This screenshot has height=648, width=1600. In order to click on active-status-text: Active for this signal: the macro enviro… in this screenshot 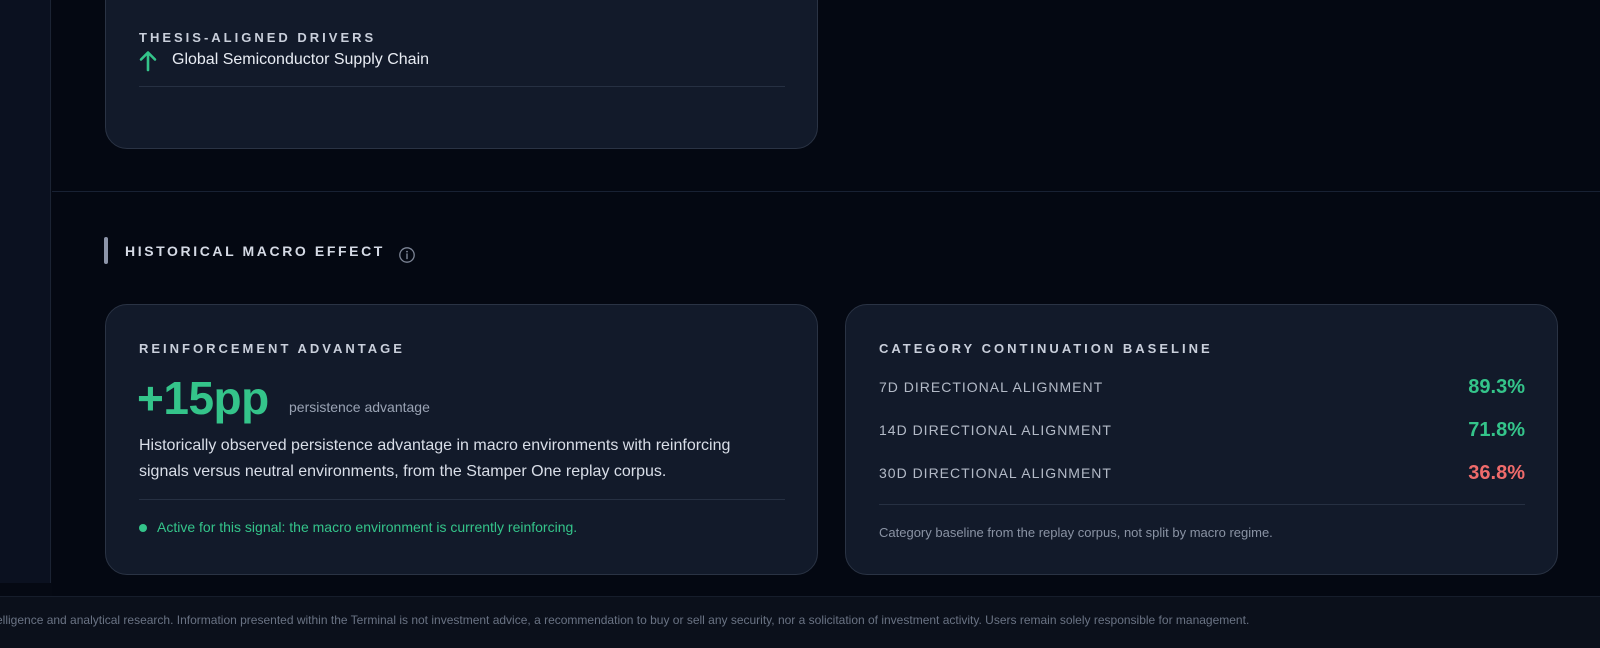, I will do `click(367, 527)`.